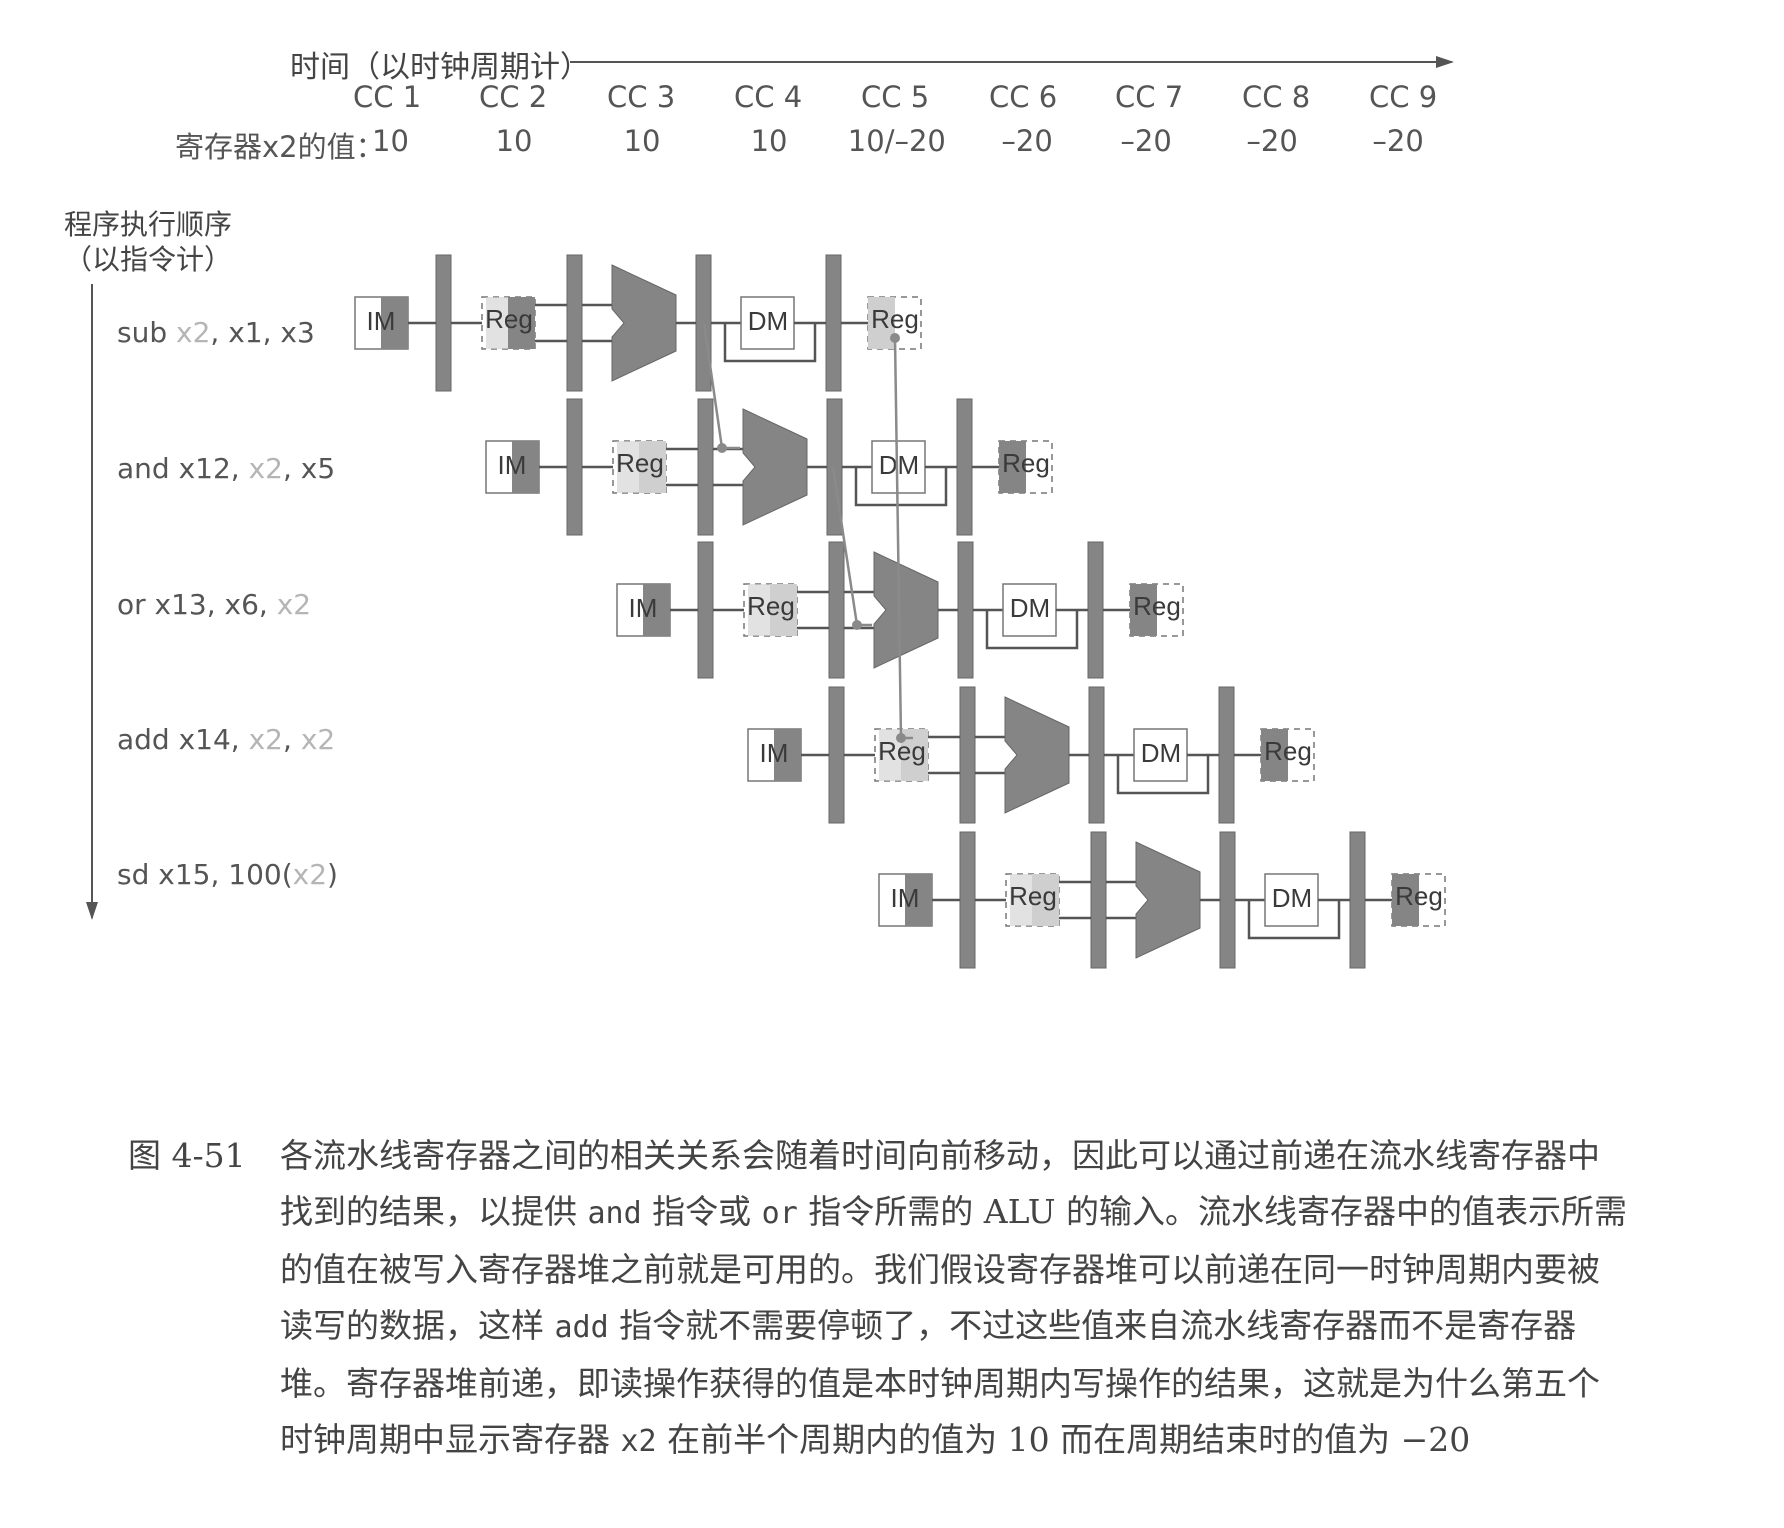 This screenshot has height=1528, width=1784. Describe the element at coordinates (701, 1211) in the screenshot. I see `caption-segment: 指令或` at that location.